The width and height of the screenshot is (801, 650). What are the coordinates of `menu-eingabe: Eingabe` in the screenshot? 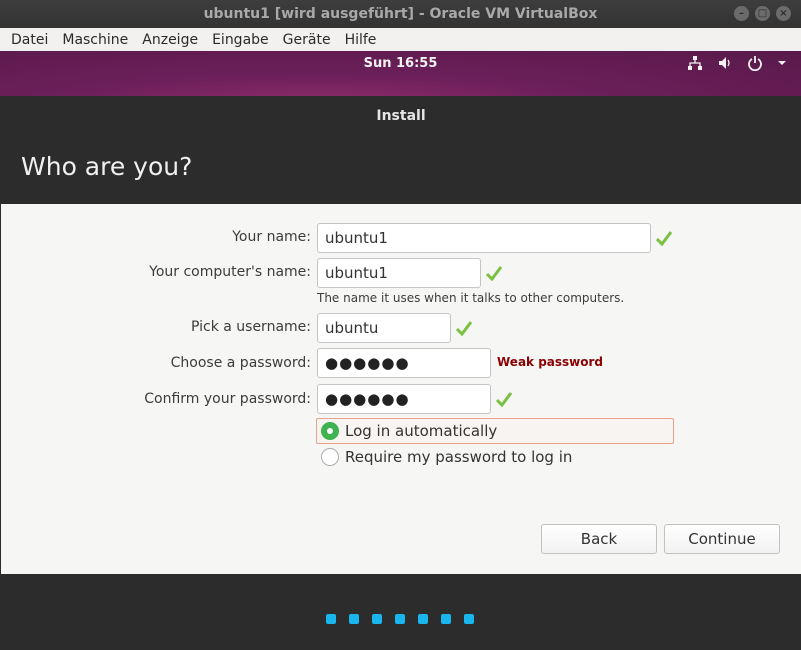 It's located at (240, 40).